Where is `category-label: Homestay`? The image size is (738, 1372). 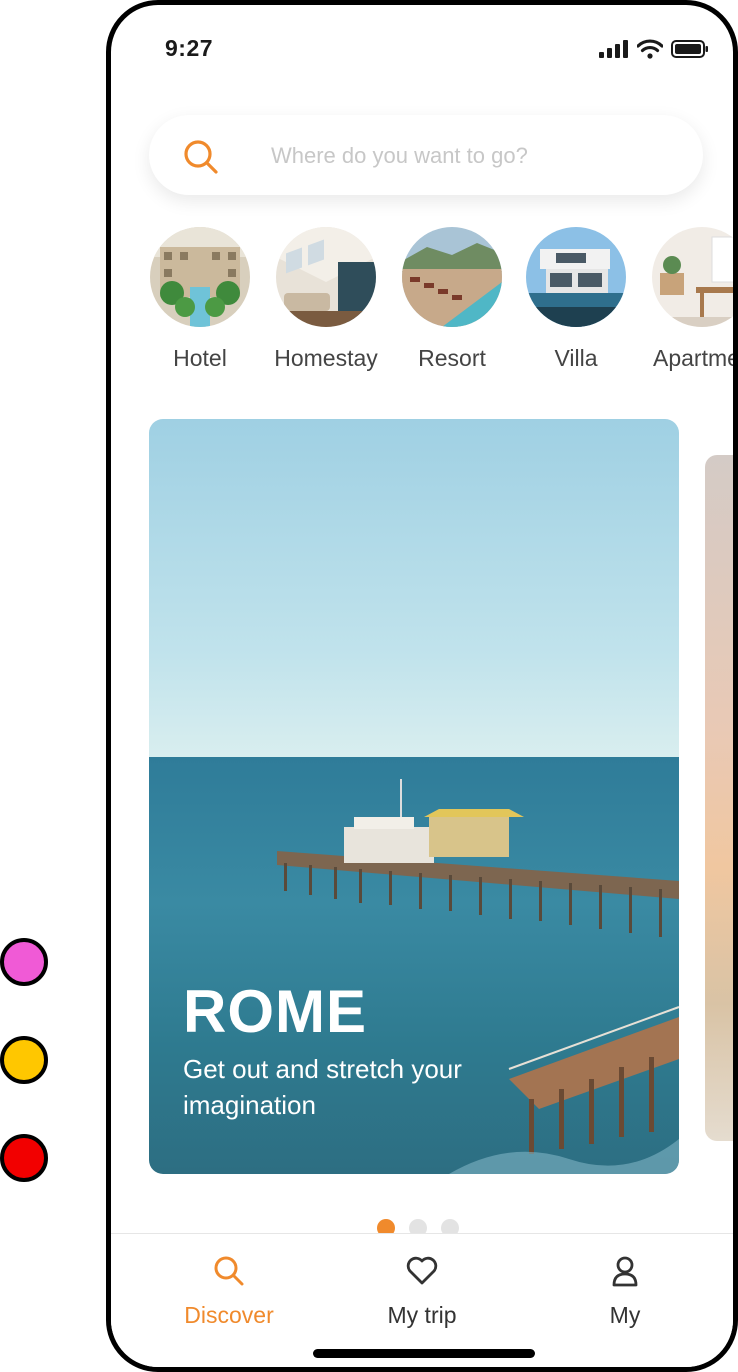
category-label: Homestay is located at coordinates (326, 358).